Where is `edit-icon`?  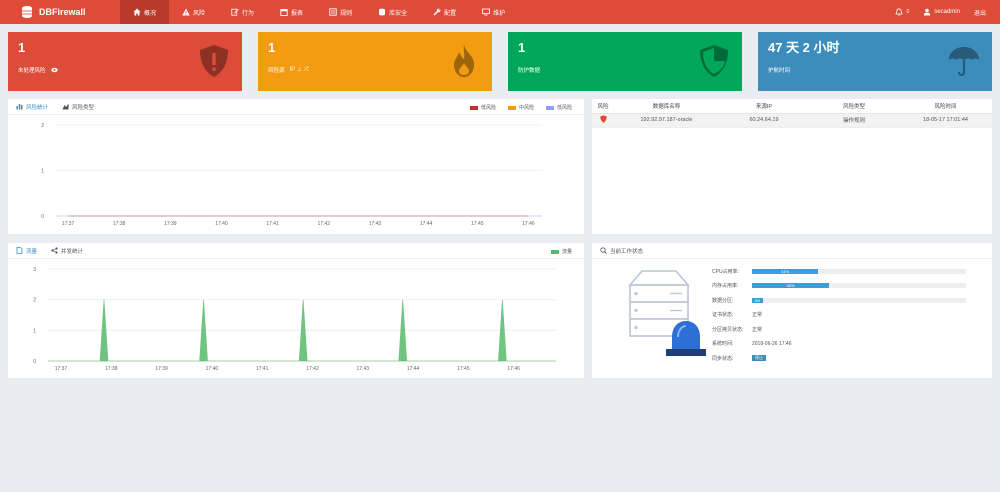
edit-icon is located at coordinates (235, 12).